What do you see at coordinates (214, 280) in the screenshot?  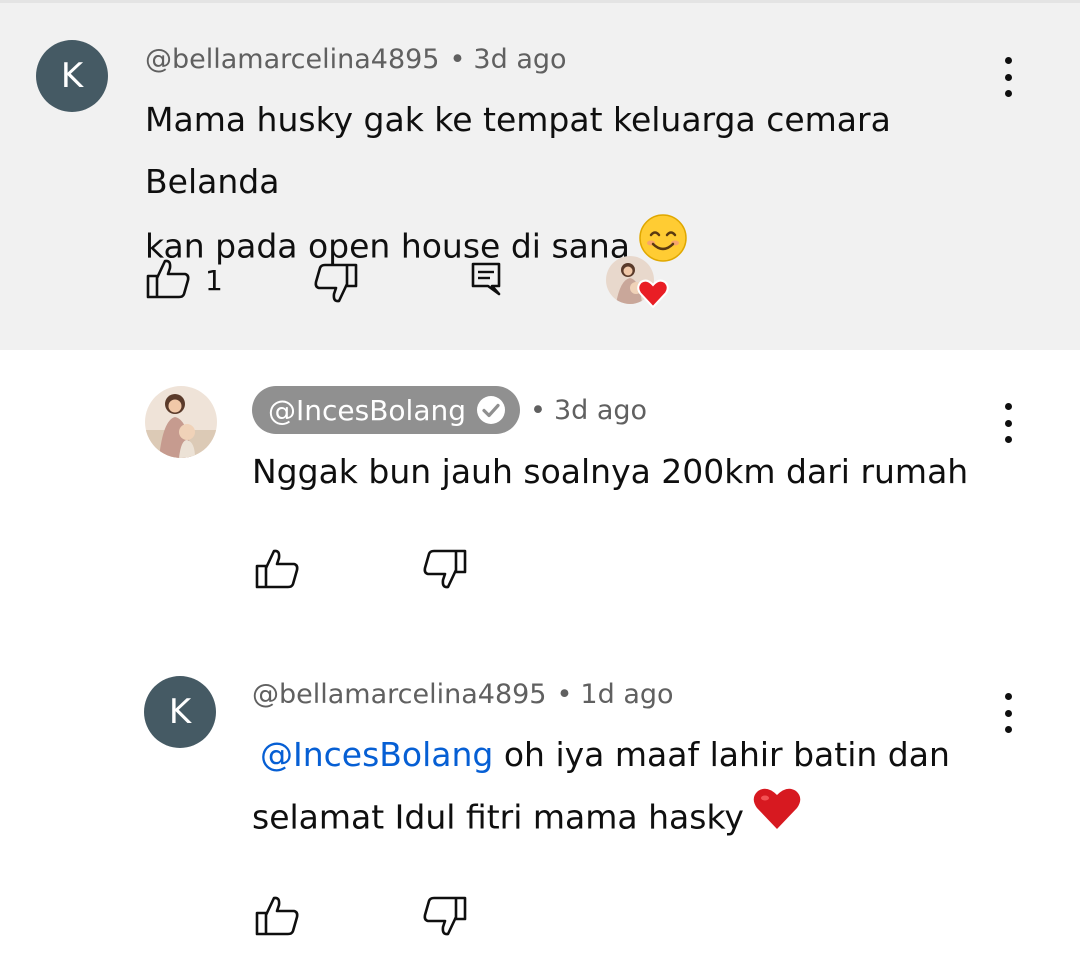 I see `like-count: 1` at bounding box center [214, 280].